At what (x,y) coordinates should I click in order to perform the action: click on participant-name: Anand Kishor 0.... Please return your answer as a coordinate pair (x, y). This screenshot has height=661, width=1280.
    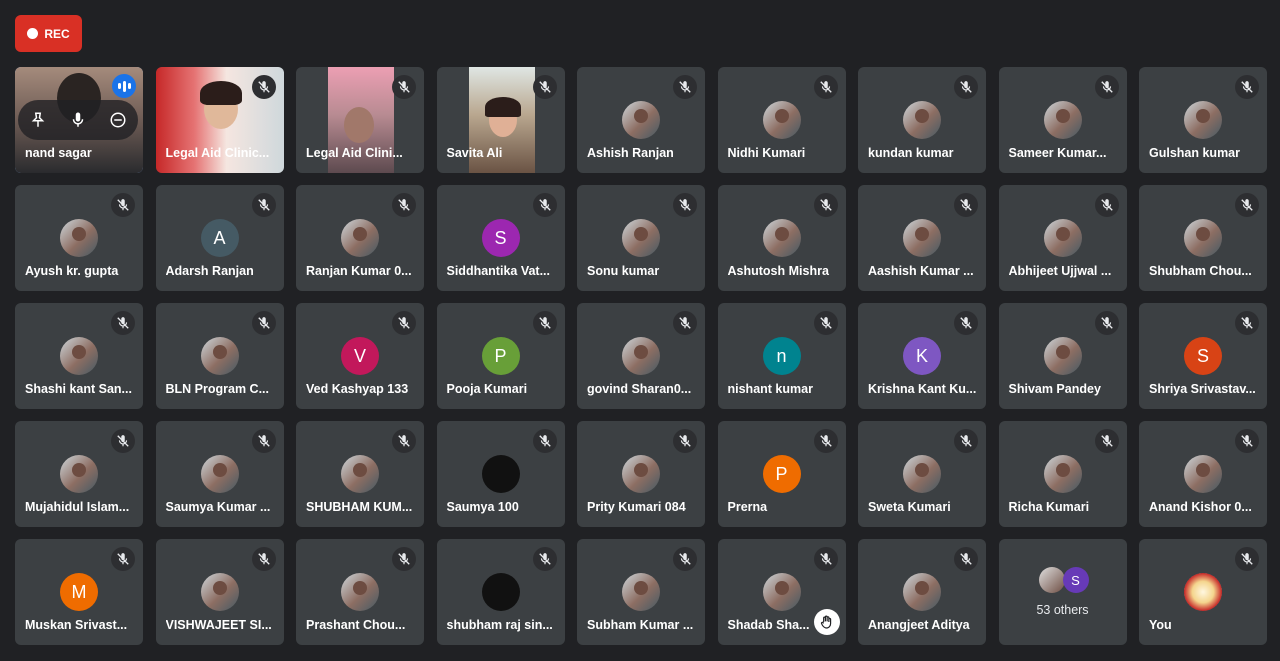
    Looking at the image, I should click on (1200, 507).